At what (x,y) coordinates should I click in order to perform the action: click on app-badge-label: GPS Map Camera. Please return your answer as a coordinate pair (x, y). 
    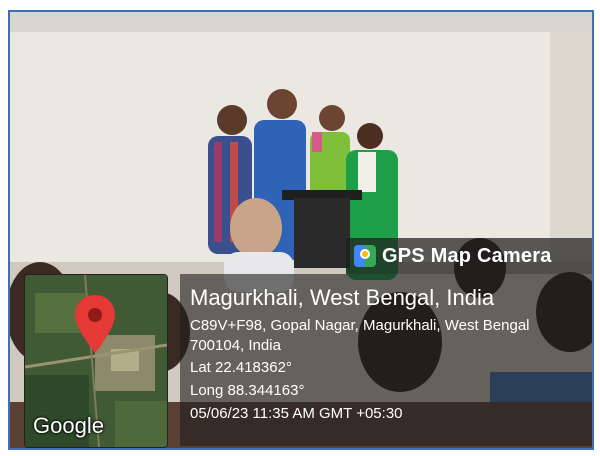
    Looking at the image, I should click on (467, 255).